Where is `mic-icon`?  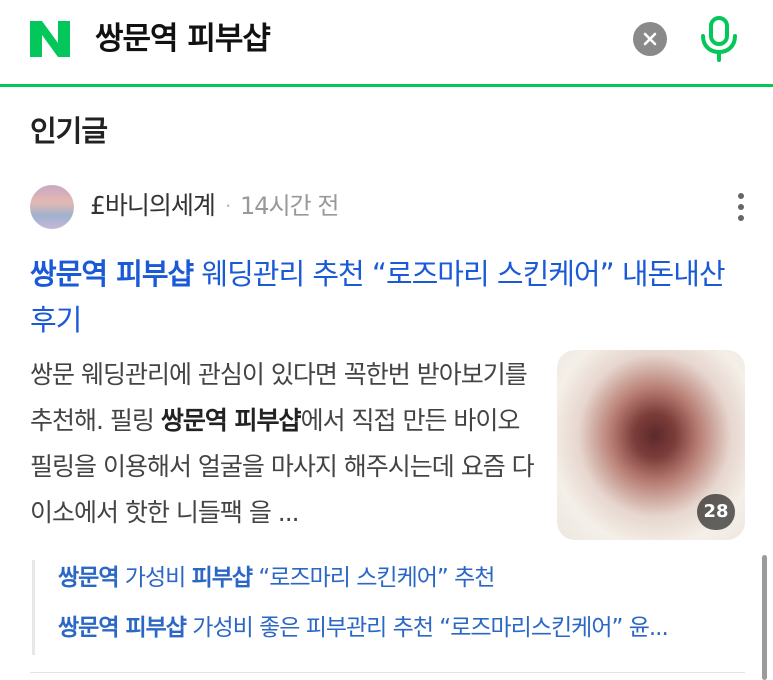
mic-icon is located at coordinates (719, 38).